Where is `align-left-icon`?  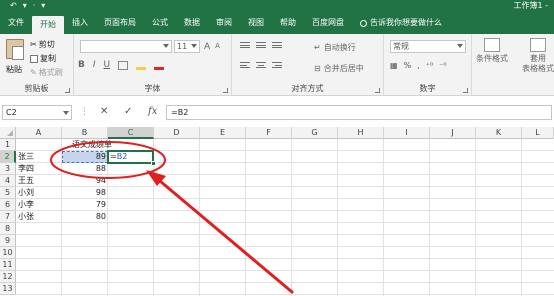
align-left-icon is located at coordinates (245, 65).